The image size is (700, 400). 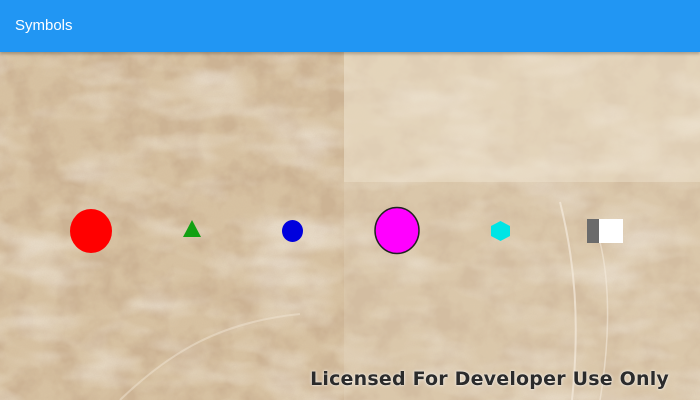 What do you see at coordinates (44, 25) in the screenshot?
I see `app-title: Symbols` at bounding box center [44, 25].